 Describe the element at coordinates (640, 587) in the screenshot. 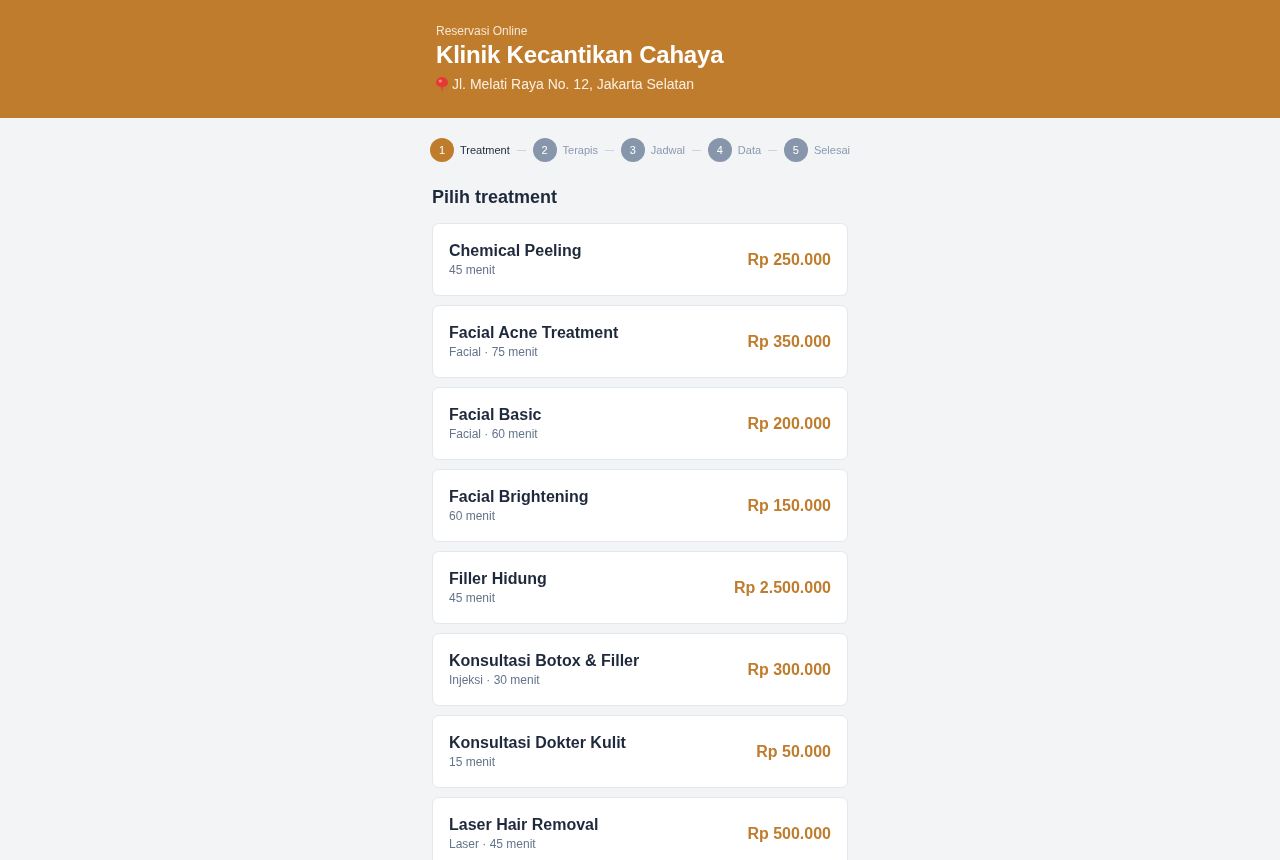

I see `treatment-card: Filler Hidung 45 menit Rp 2.500.000` at that location.